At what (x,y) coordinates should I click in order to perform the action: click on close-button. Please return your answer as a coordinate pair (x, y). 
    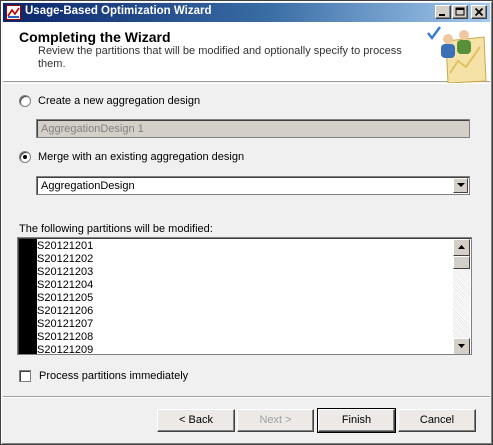
    Looking at the image, I should click on (479, 12).